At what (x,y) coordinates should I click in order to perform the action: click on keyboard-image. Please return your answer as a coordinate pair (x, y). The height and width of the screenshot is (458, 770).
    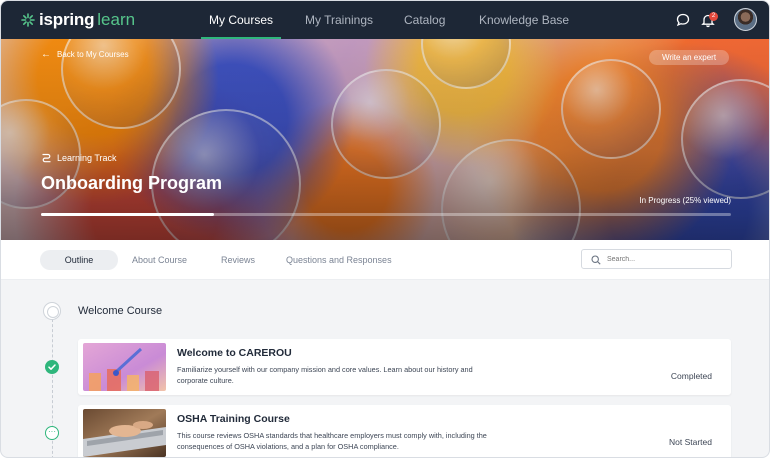
    Looking at the image, I should click on (124, 433).